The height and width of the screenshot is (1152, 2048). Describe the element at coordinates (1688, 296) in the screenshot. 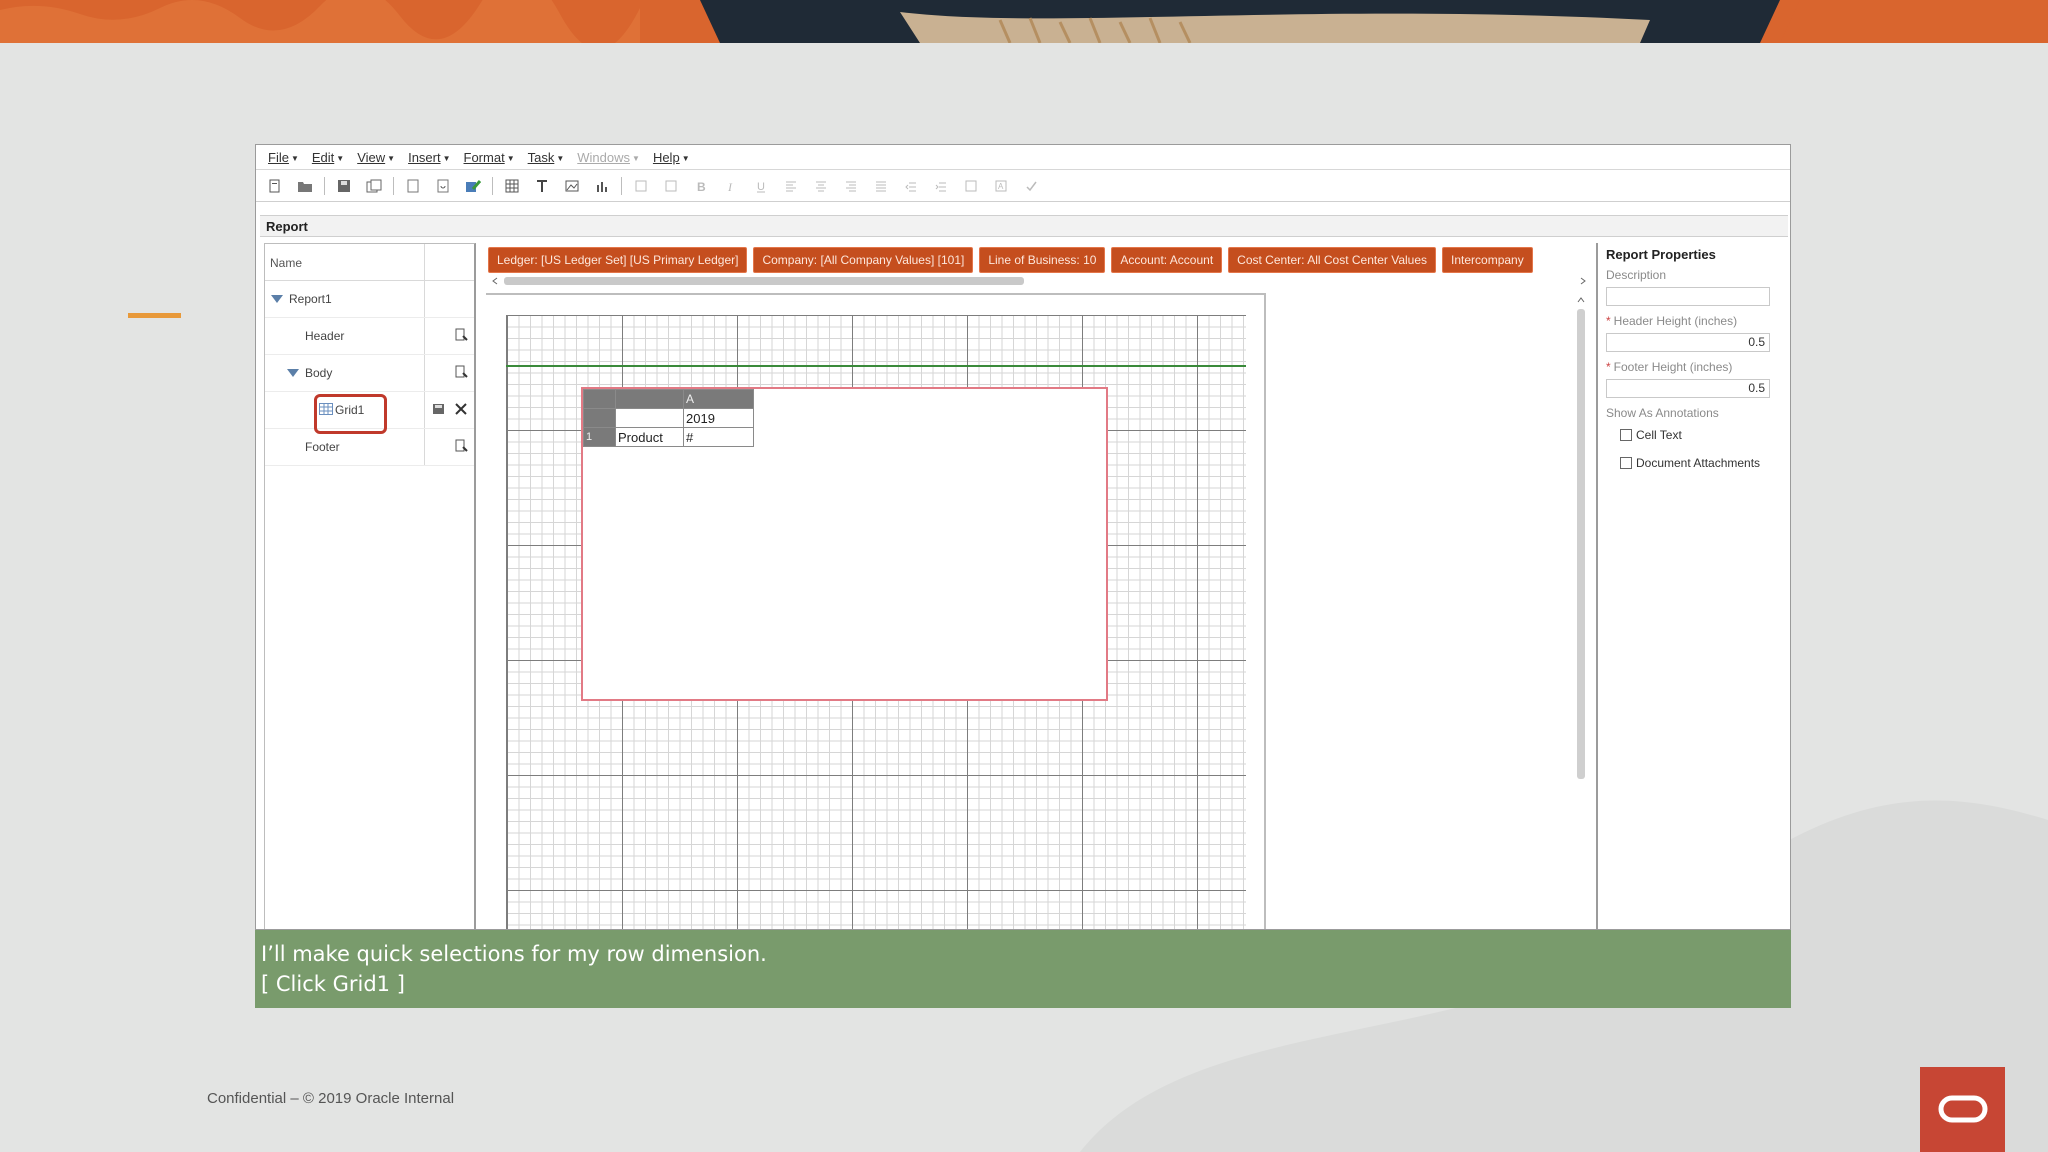

I see `description-field` at that location.